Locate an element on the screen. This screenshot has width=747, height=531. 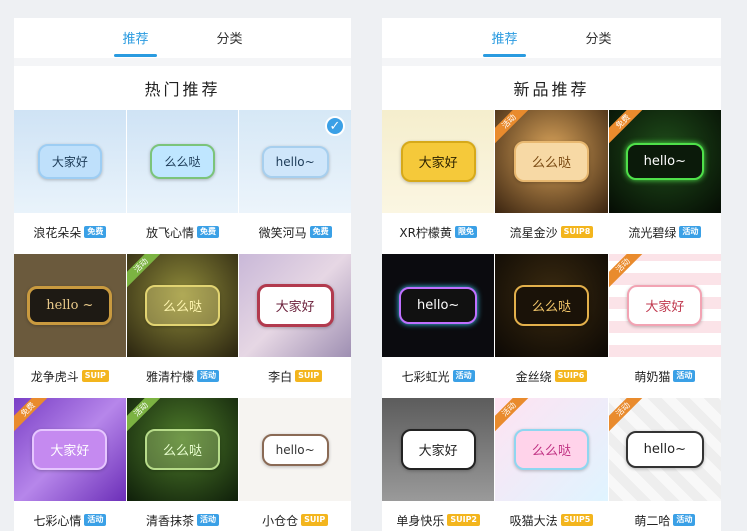
free-badge: 限免 is located at coordinates (465, 232).